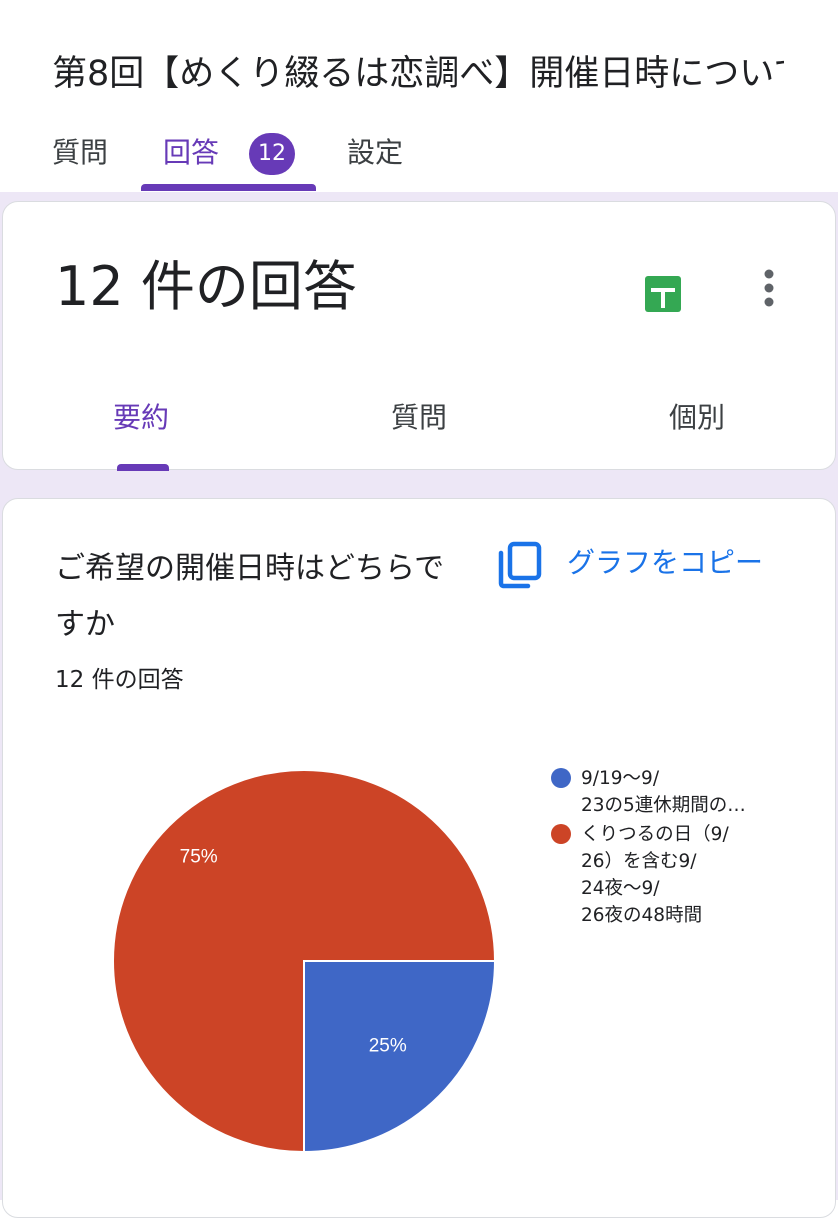 The height and width of the screenshot is (1219, 838). Describe the element at coordinates (375, 153) in the screenshot. I see `tab-settings: 設定` at that location.